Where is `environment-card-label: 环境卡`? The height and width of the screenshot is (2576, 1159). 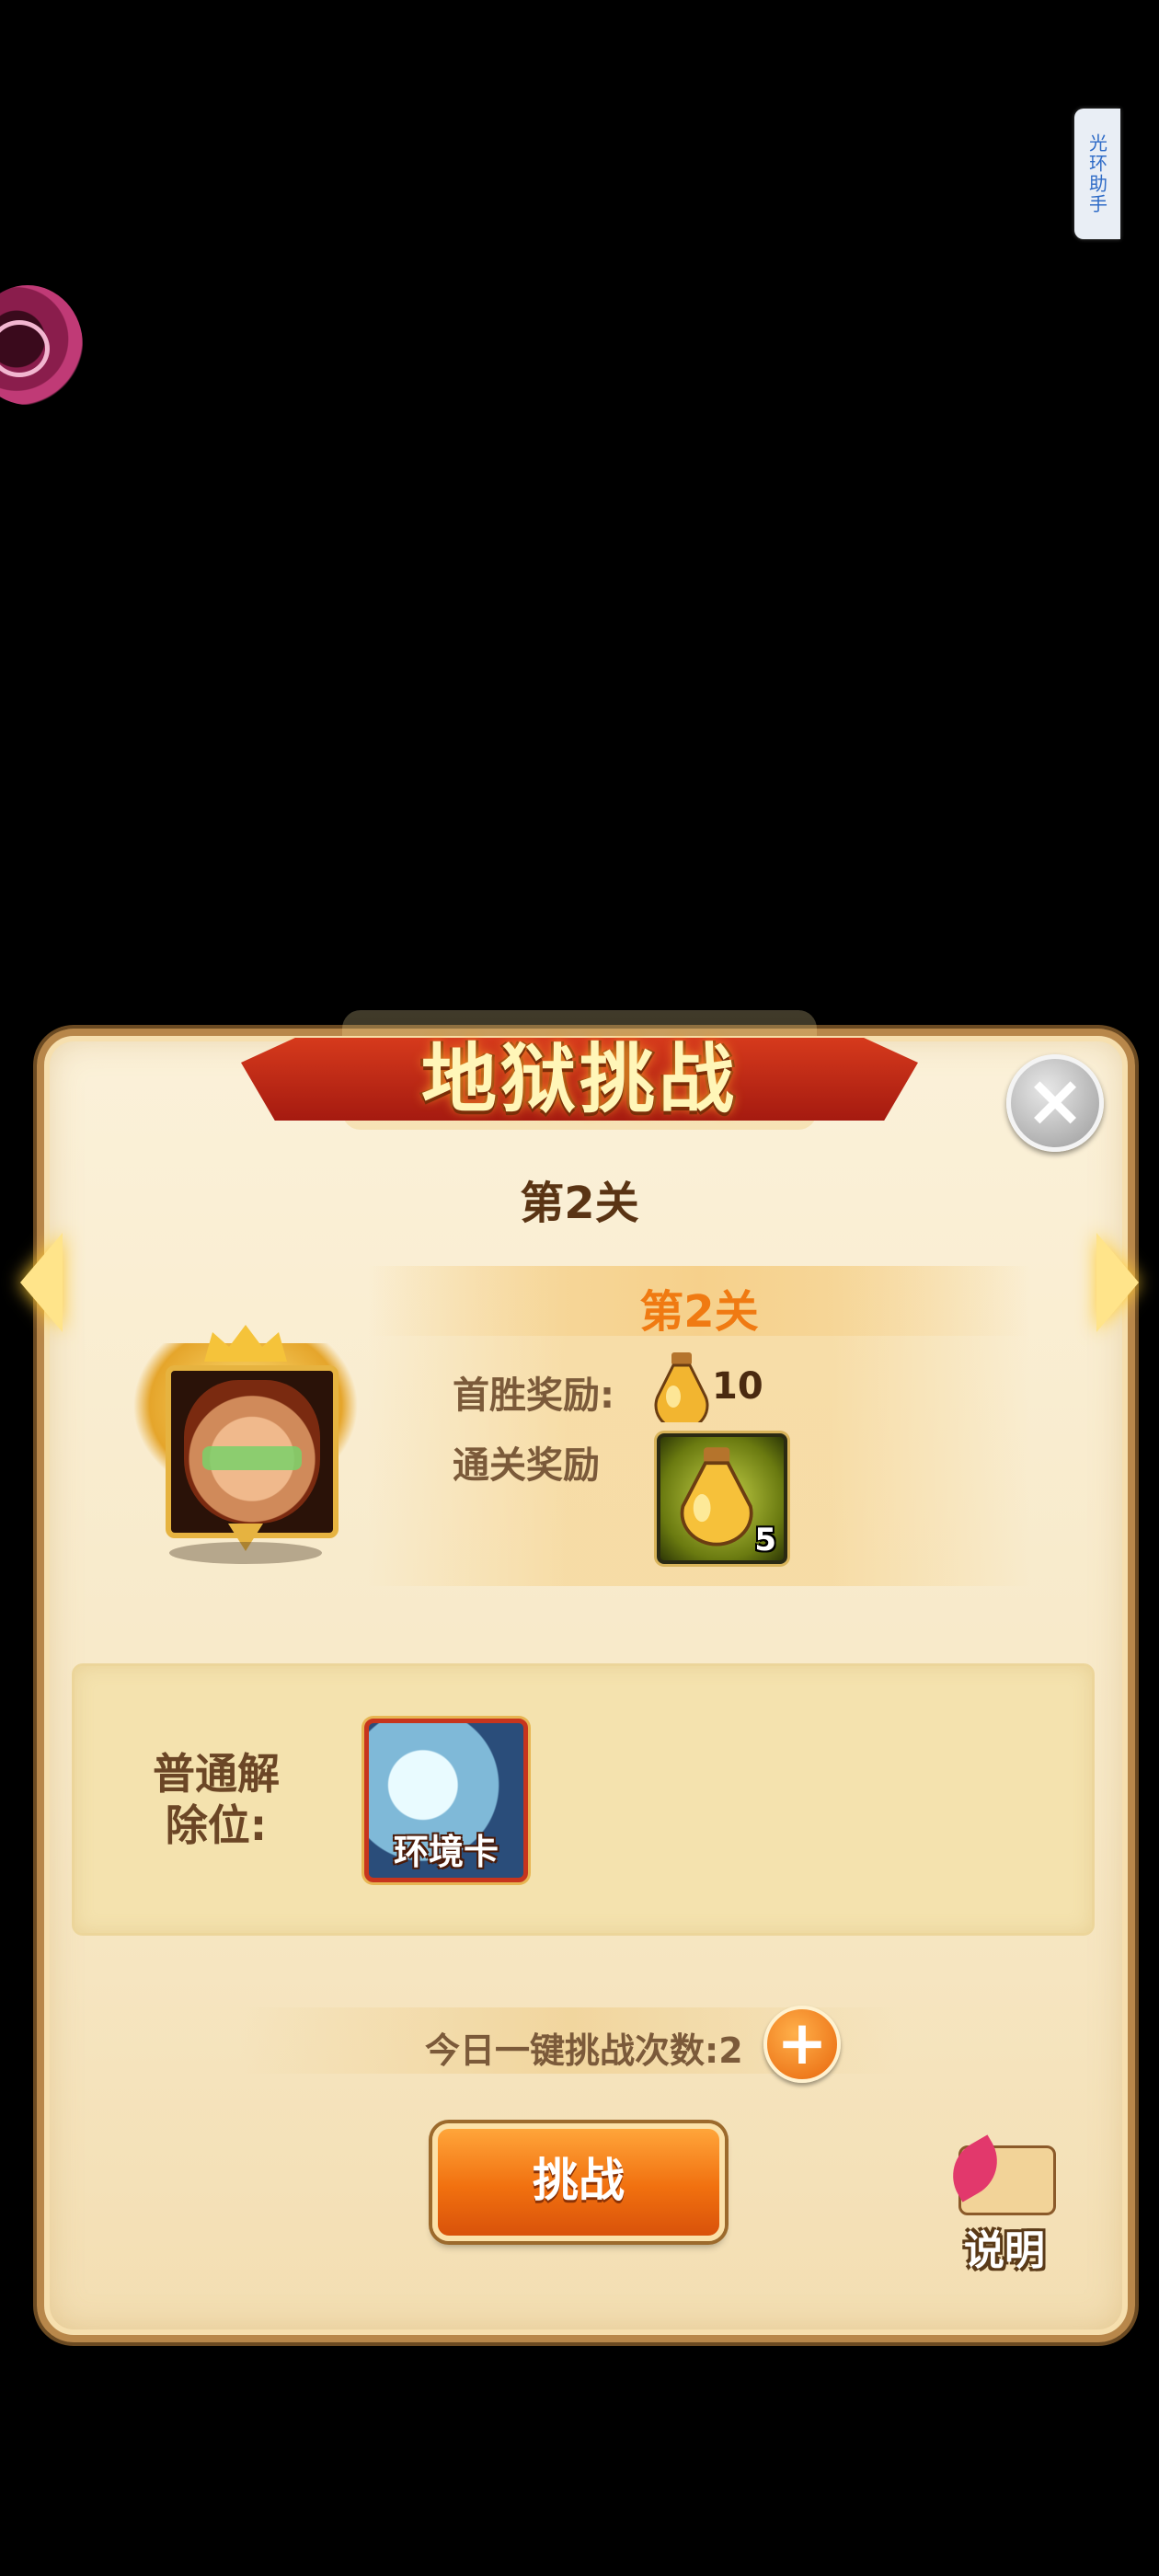 environment-card-label: 环境卡 is located at coordinates (446, 1852).